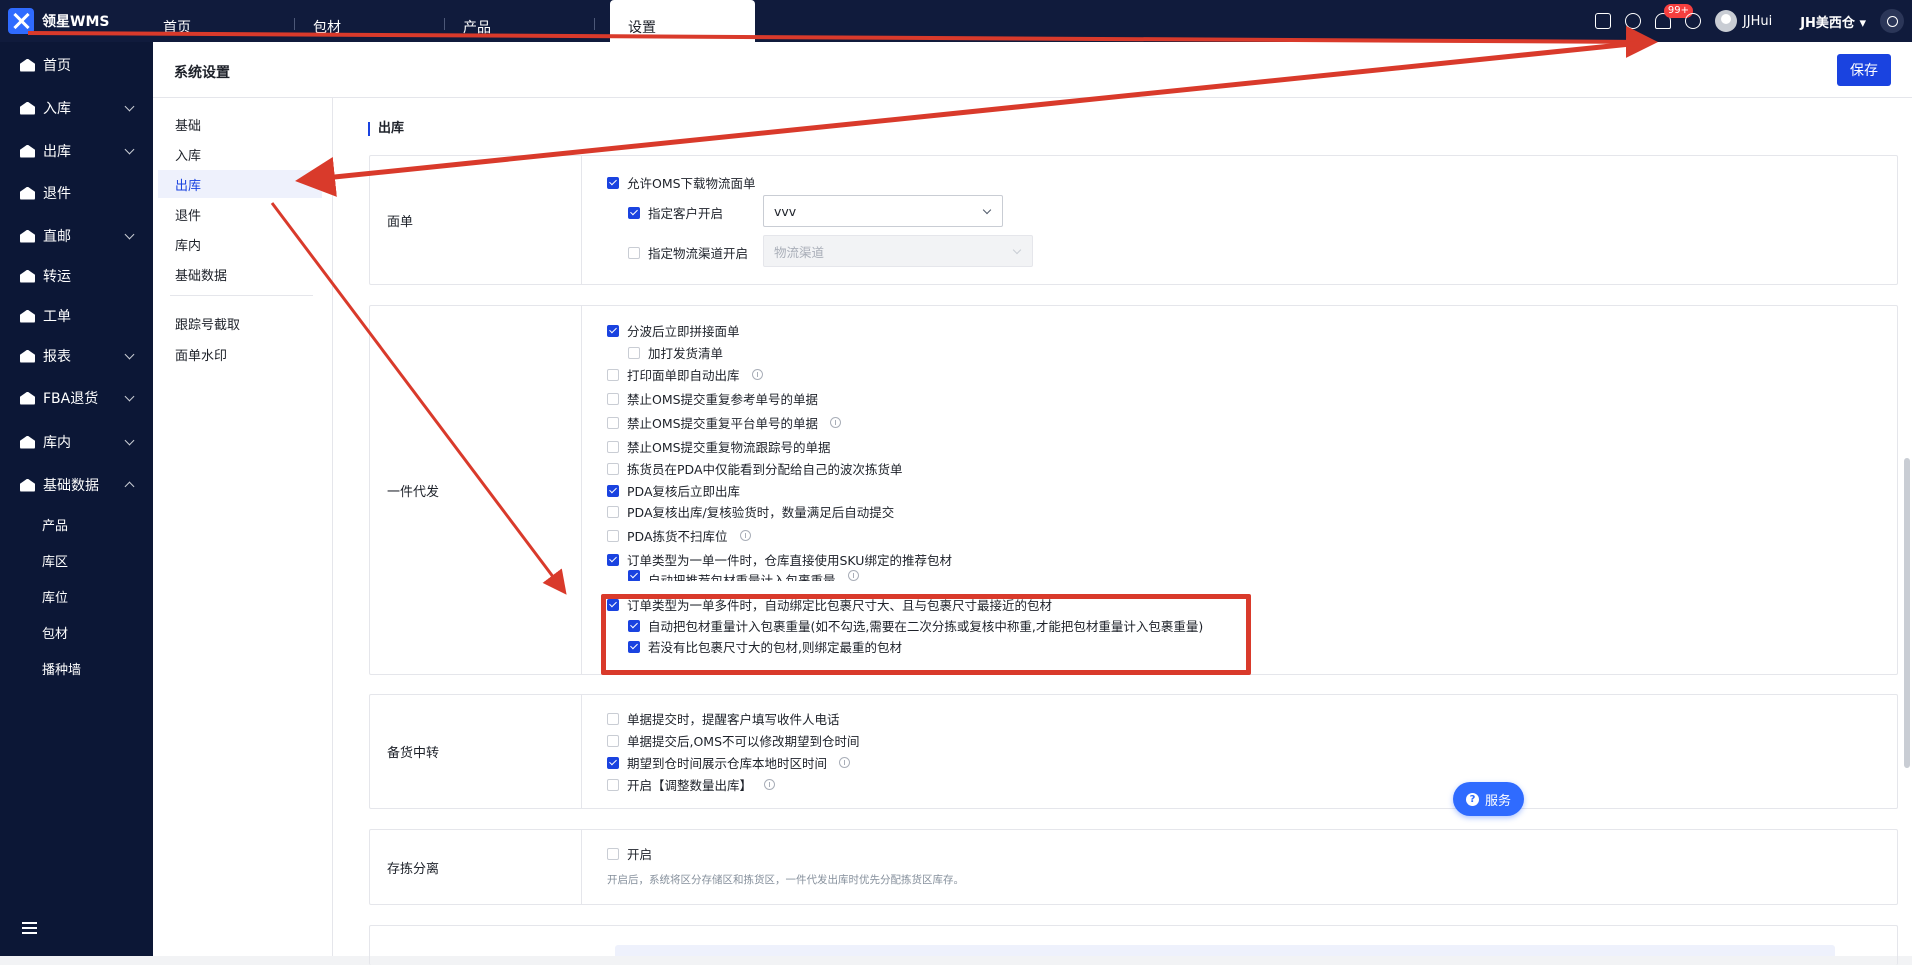  I want to click on base-data-icon, so click(27, 485).